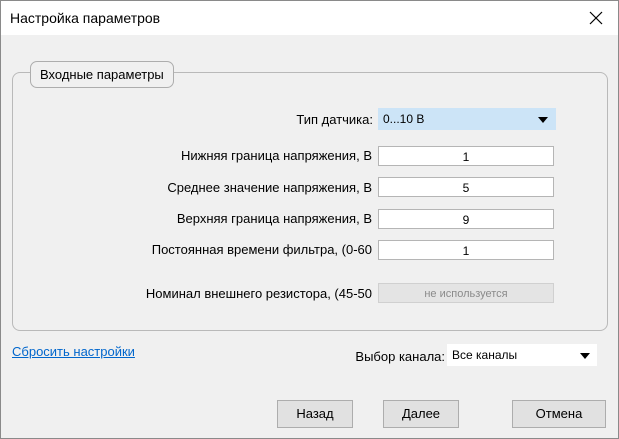 Image resolution: width=619 pixels, height=439 pixels. What do you see at coordinates (466, 156) in the screenshot?
I see `low-voltage-field: 1` at bounding box center [466, 156].